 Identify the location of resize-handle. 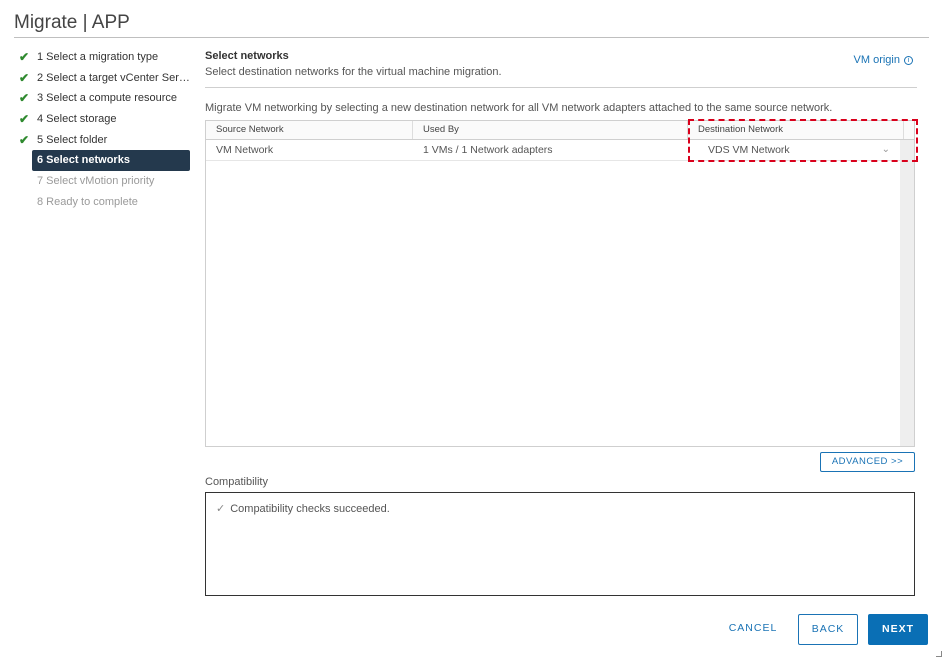
(939, 654).